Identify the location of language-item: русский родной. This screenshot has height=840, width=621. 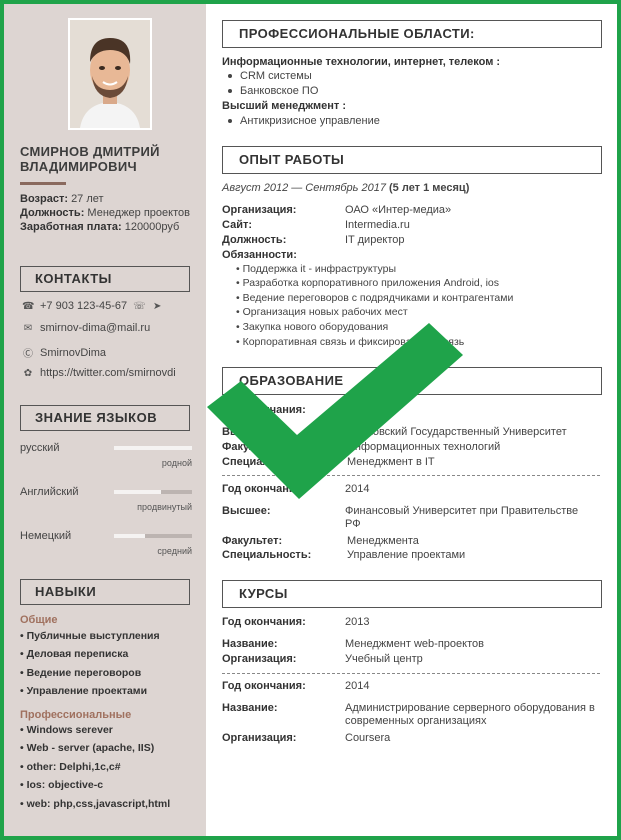
(108, 457).